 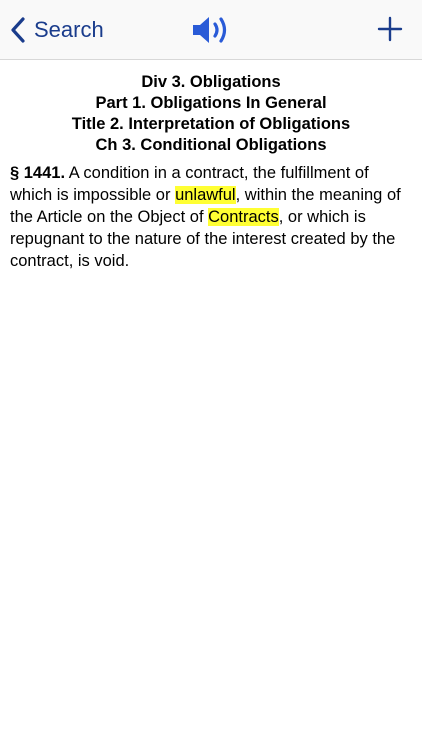 I want to click on back-button: Search, so click(x=56, y=30).